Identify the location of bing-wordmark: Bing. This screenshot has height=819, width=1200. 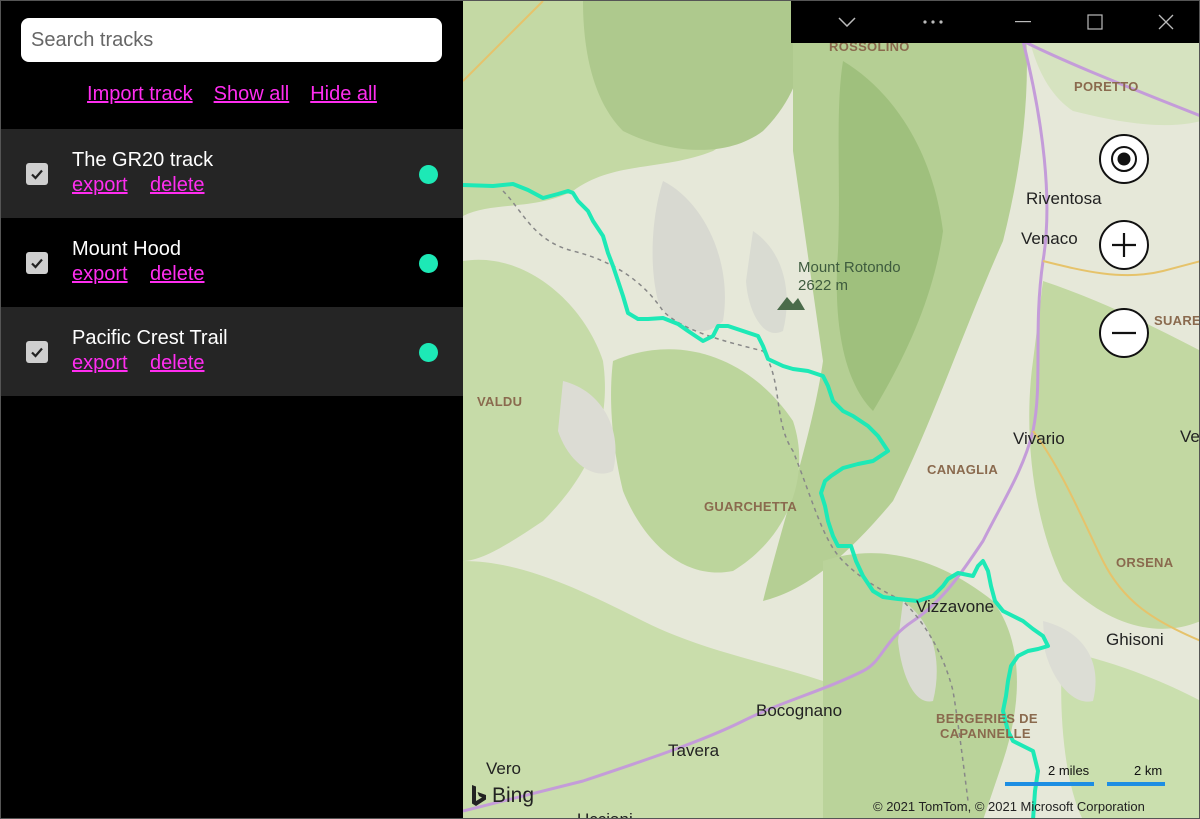
(513, 795).